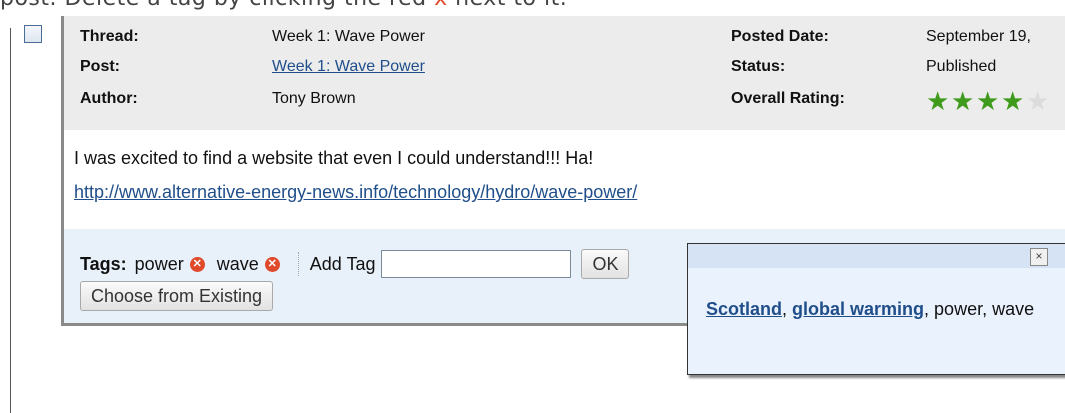 The width and height of the screenshot is (1065, 413). What do you see at coordinates (109, 36) in the screenshot?
I see `thread-label: Thread:` at bounding box center [109, 36].